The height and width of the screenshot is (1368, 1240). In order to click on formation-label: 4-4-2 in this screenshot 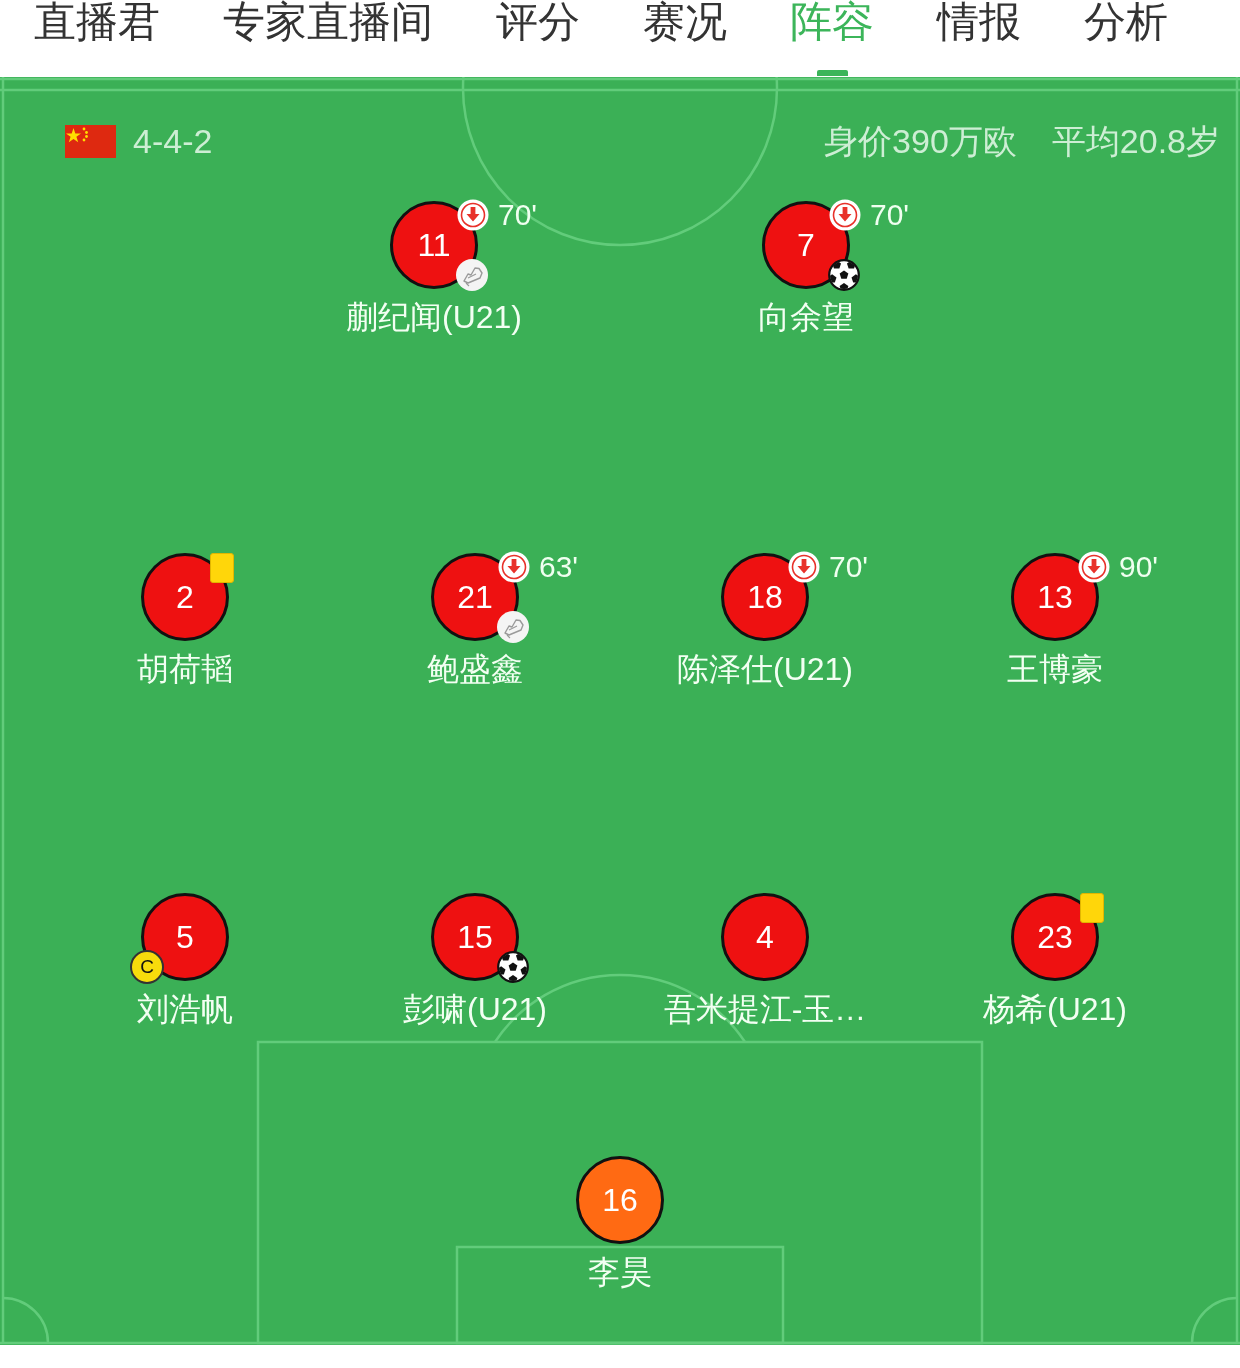, I will do `click(173, 141)`.